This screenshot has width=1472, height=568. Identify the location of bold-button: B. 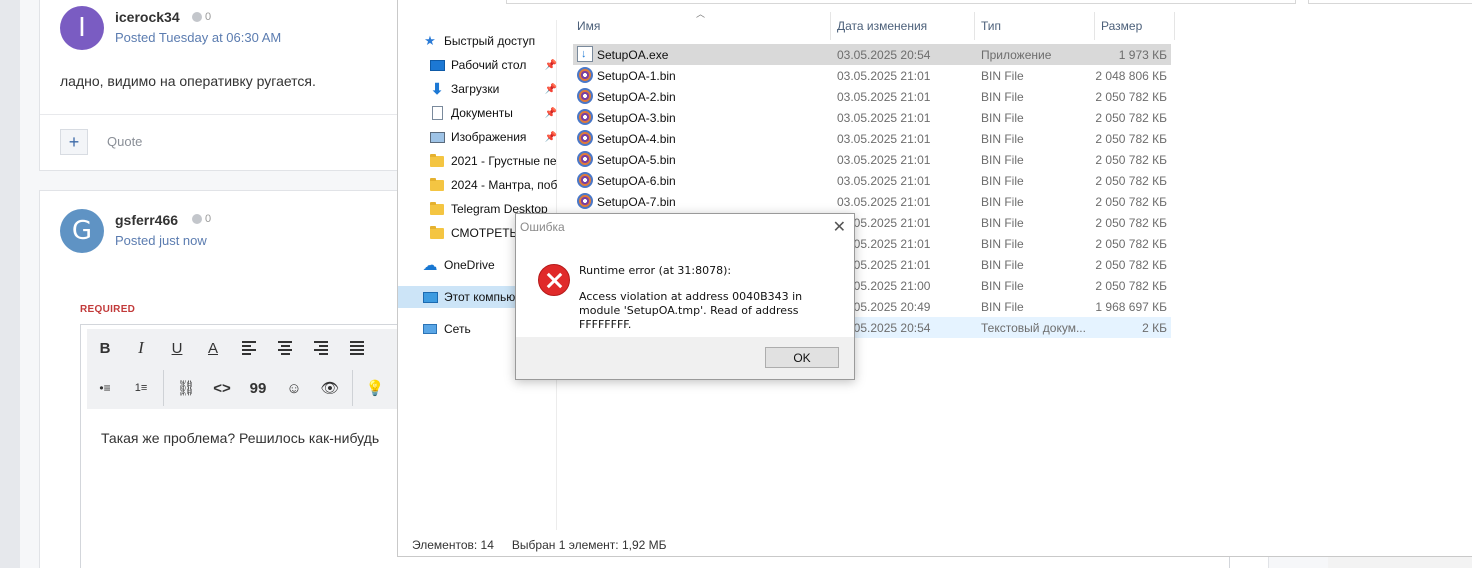
(105, 348).